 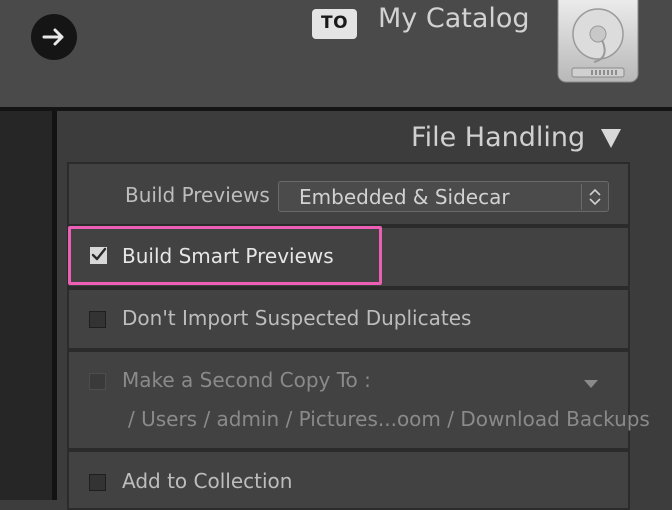 I want to click on add-to-collection-checkbox, so click(x=97, y=482).